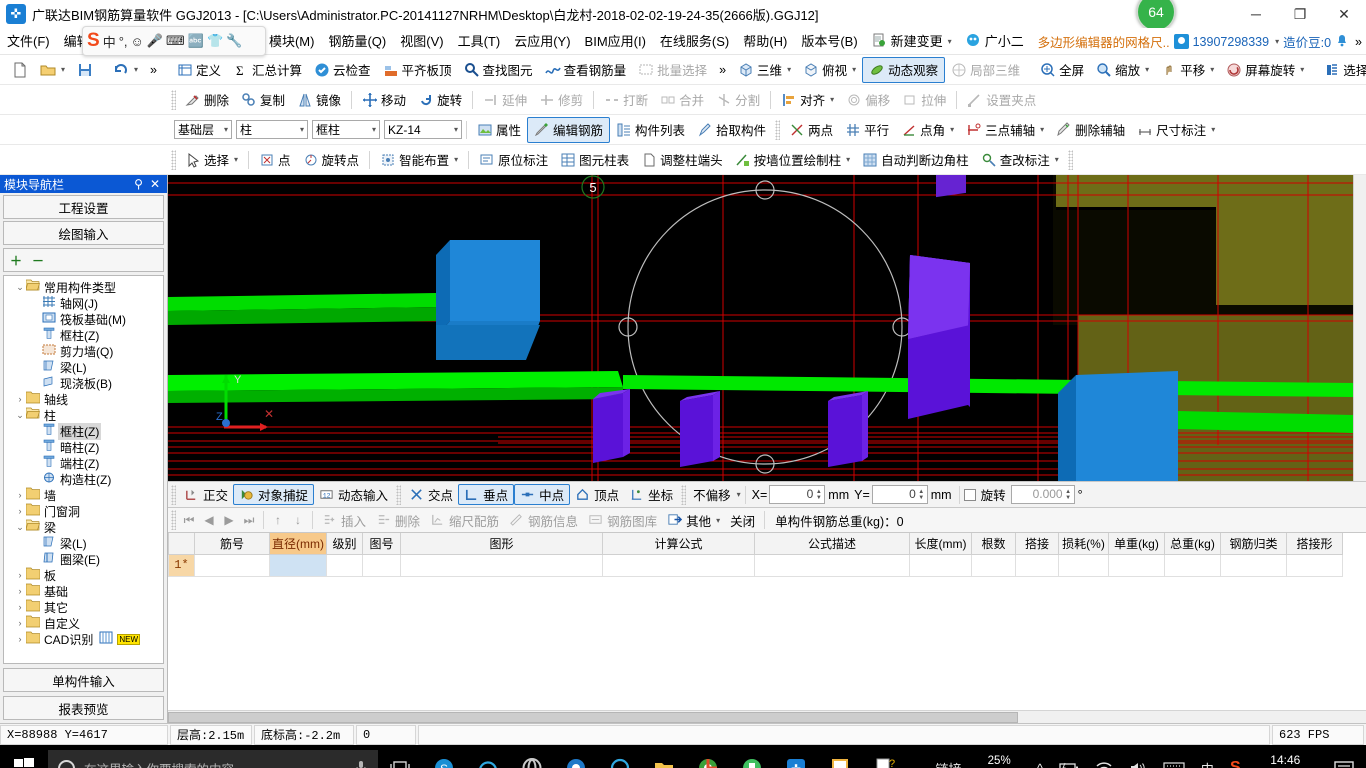 Image resolution: width=1366 pixels, height=768 pixels. What do you see at coordinates (83, 383) in the screenshot?
I see `tree-item-6: 现浇板(B)` at bounding box center [83, 383].